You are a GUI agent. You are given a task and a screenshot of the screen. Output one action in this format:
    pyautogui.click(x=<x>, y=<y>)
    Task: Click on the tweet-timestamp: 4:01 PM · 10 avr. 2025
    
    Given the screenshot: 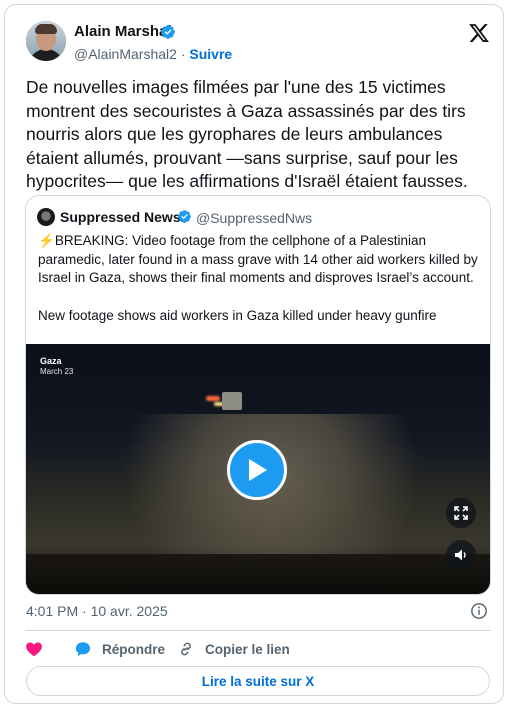 What is the action you would take?
    pyautogui.click(x=97, y=611)
    